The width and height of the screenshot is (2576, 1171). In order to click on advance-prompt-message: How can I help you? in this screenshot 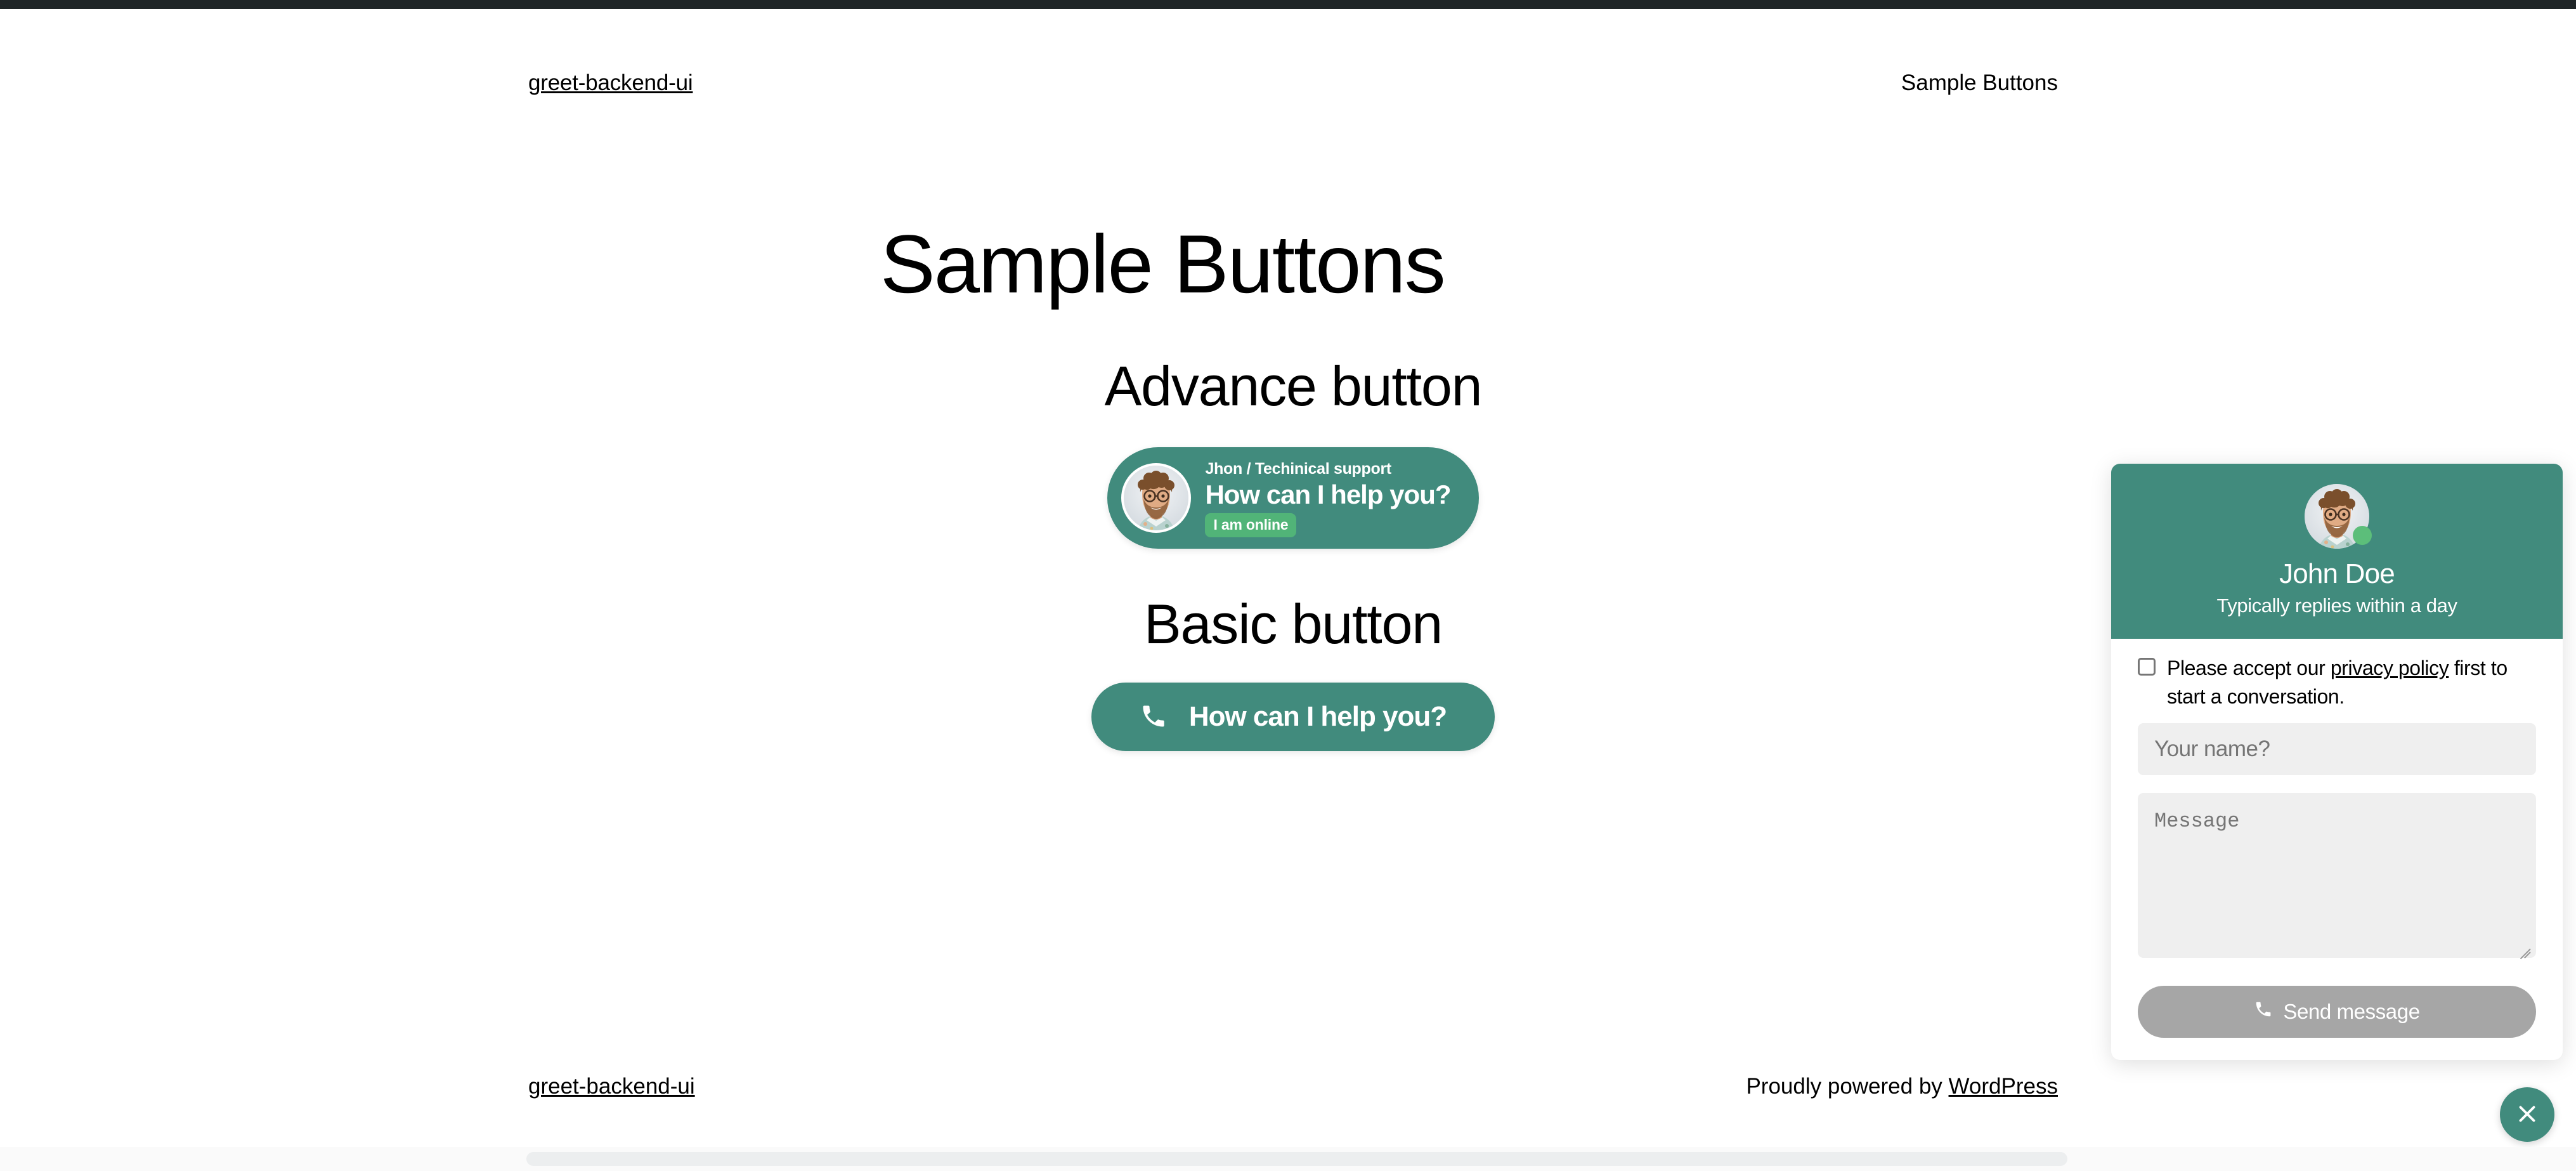, I will do `click(1328, 494)`.